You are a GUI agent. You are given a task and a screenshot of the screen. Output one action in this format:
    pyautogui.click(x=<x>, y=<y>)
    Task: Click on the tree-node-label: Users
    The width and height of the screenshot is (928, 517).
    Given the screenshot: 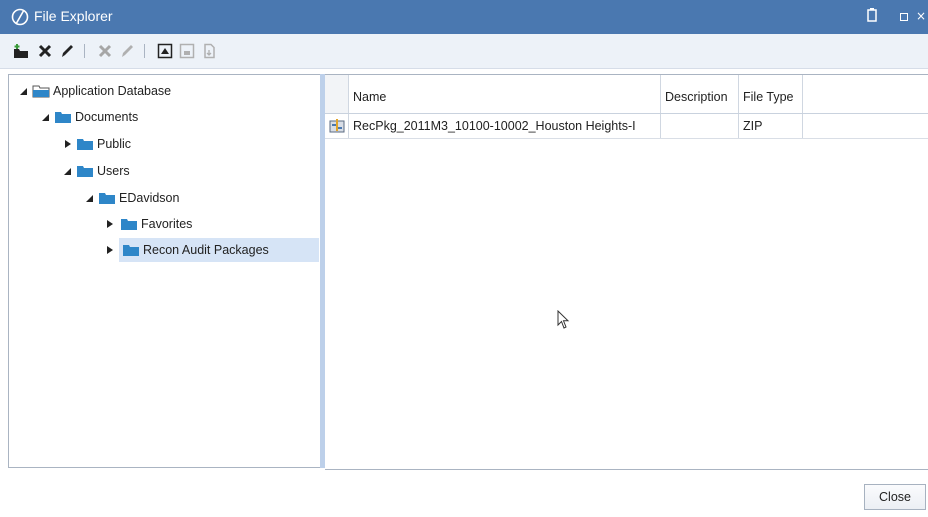 What is the action you would take?
    pyautogui.click(x=113, y=171)
    